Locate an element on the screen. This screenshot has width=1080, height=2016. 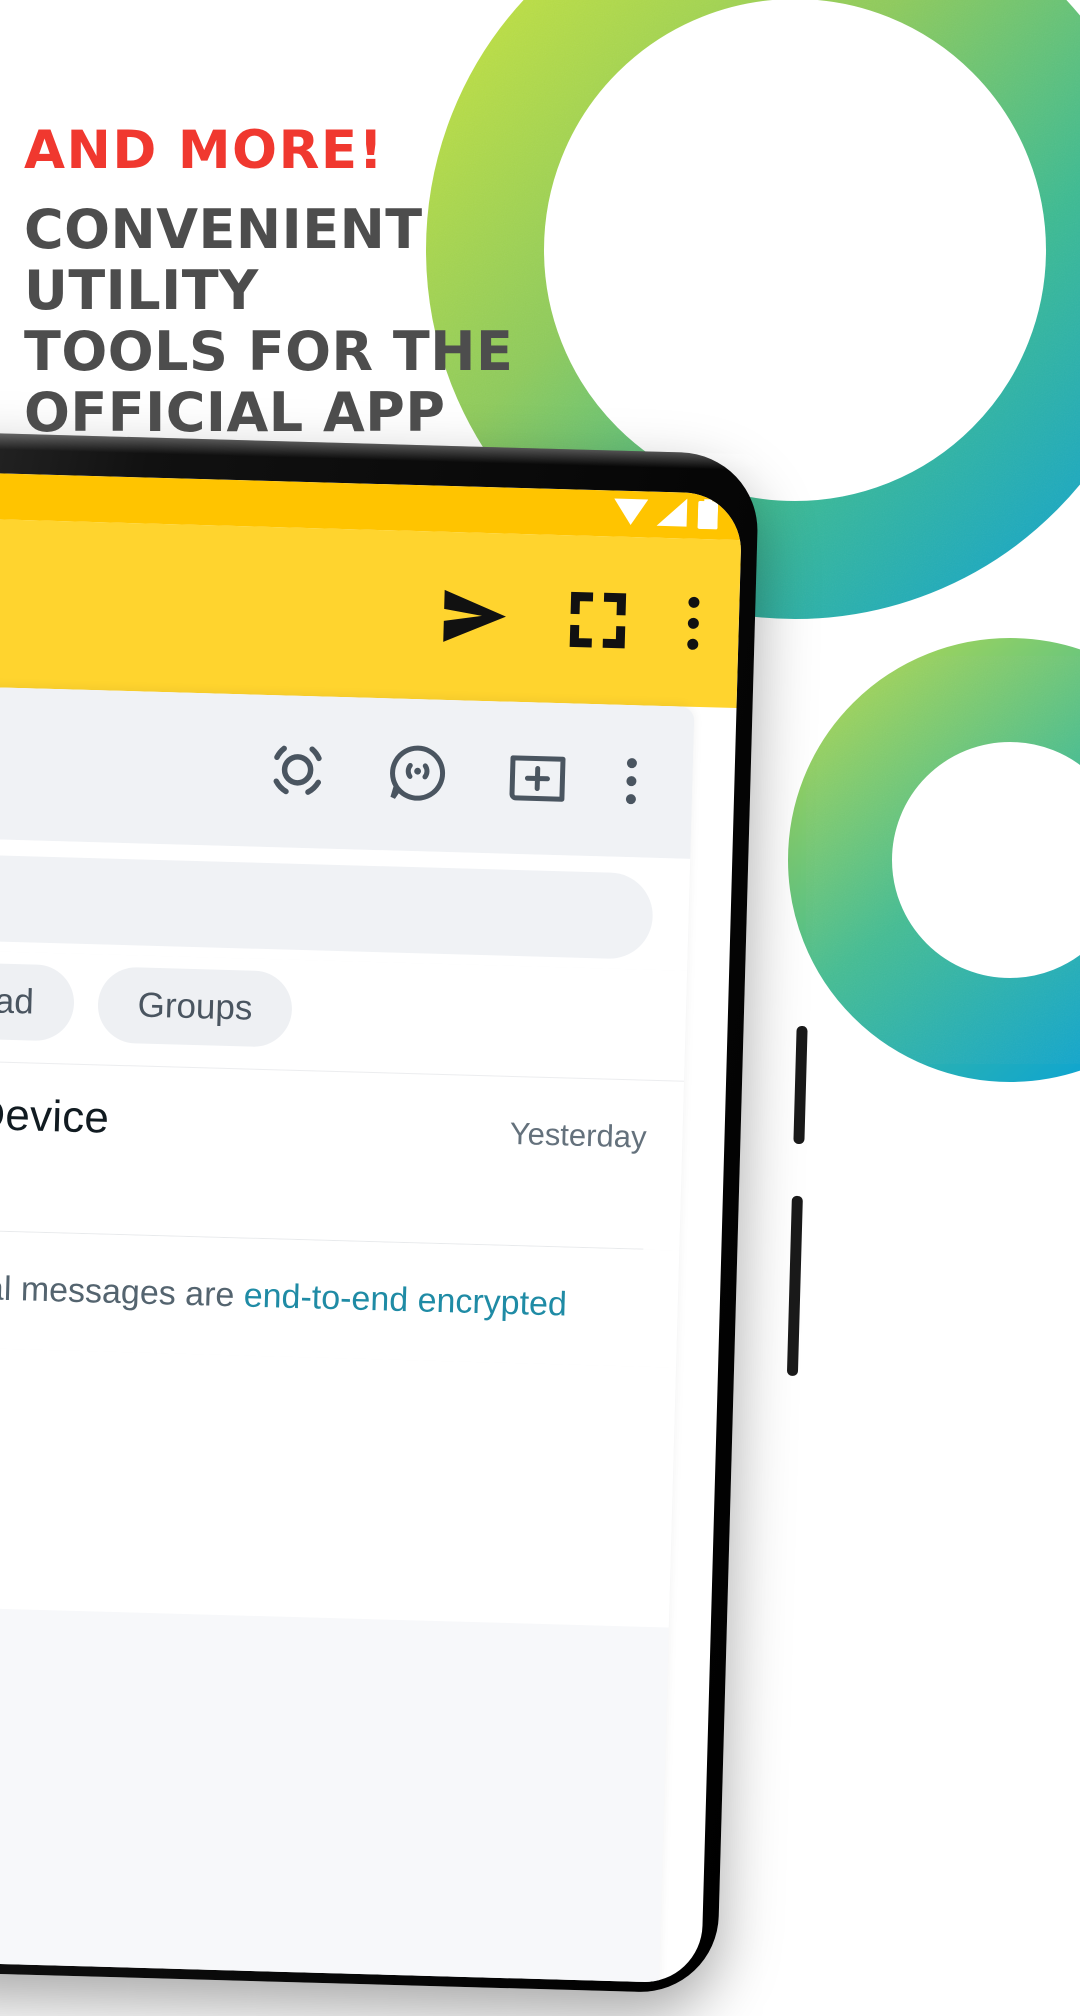
fullscreen-icon is located at coordinates (598, 620).